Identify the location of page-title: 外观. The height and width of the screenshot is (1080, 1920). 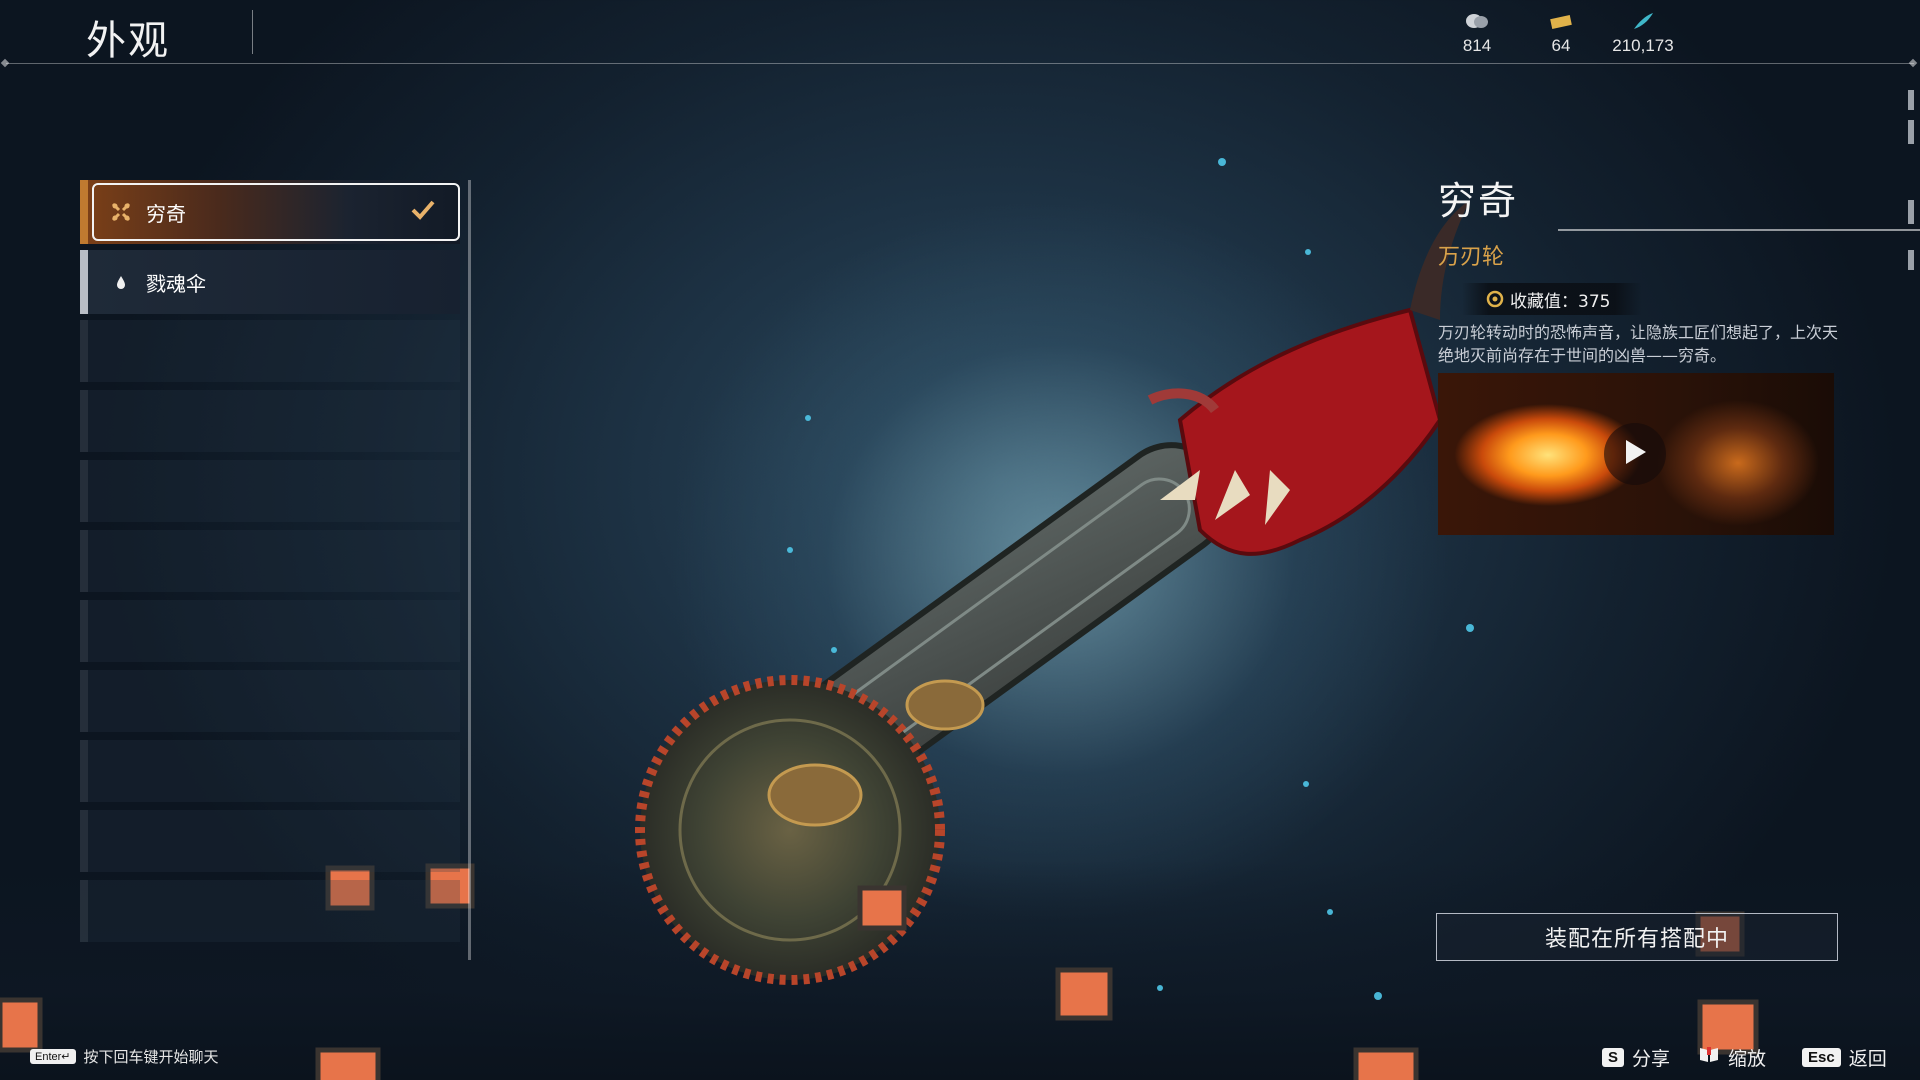
(128, 41).